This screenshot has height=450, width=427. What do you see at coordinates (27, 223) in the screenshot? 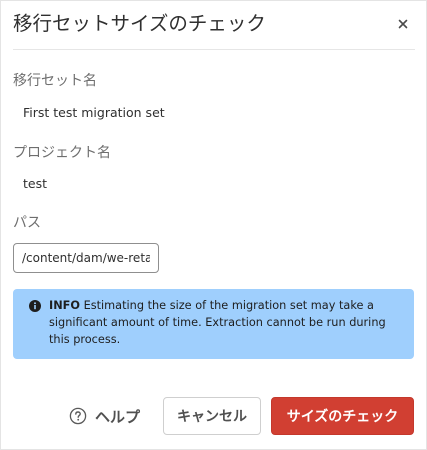
I see `path-label: パス` at bounding box center [27, 223].